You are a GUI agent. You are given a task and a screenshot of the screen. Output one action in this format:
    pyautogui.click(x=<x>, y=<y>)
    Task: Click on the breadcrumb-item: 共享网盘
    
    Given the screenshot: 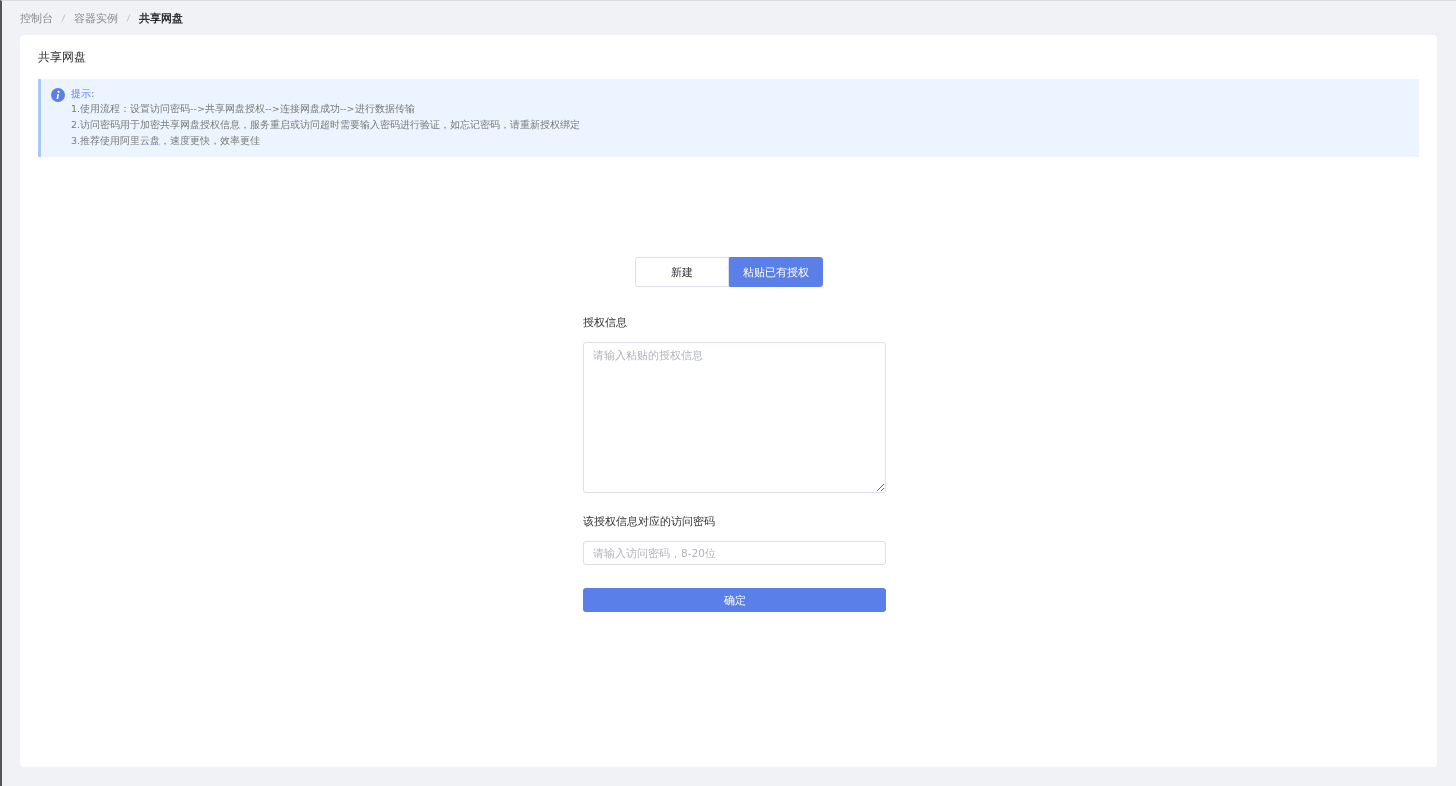 What is the action you would take?
    pyautogui.click(x=161, y=18)
    